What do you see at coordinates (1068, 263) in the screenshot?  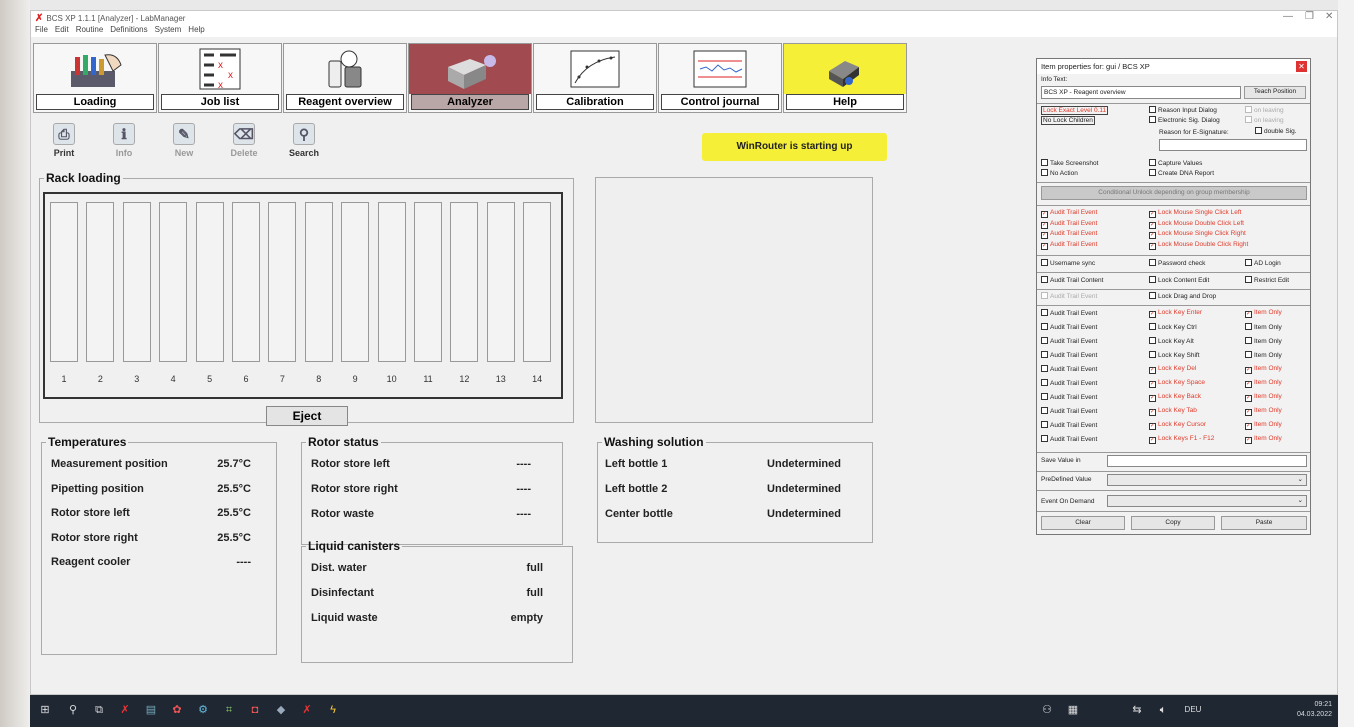 I see `username-sync-checkbox: Username sync` at bounding box center [1068, 263].